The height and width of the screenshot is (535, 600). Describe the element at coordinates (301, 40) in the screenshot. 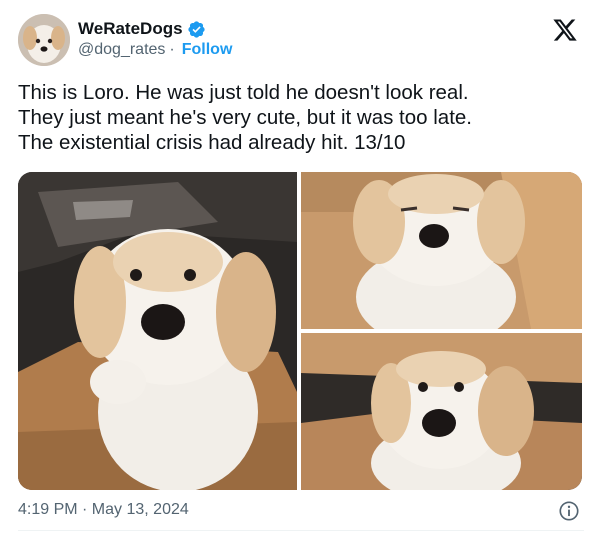

I see `tweet-header: WeRateDogs @dog_rates · Follow` at that location.